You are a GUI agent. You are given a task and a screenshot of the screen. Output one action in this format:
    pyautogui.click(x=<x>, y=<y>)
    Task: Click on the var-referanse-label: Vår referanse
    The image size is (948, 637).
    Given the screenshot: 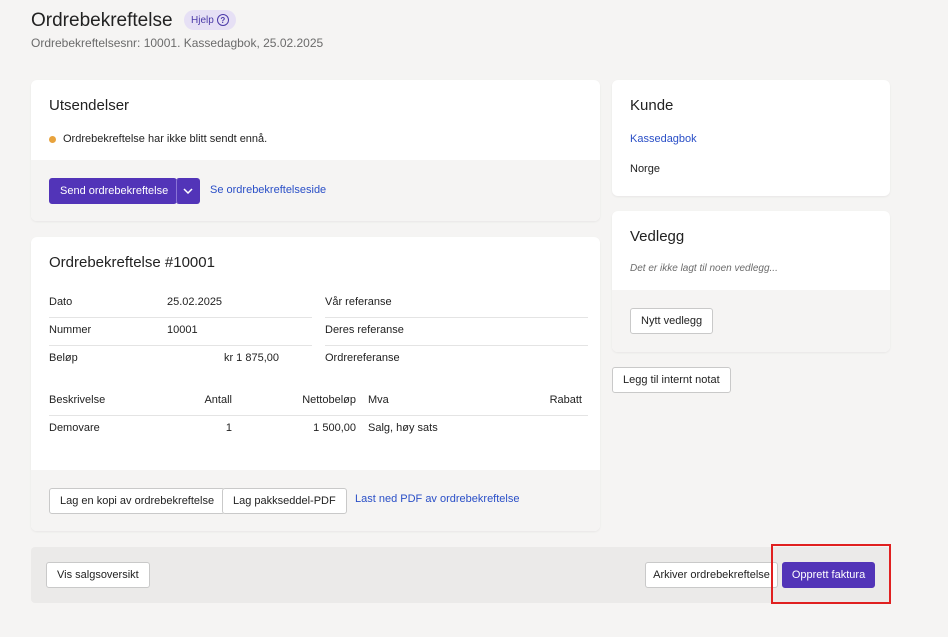 What is the action you would take?
    pyautogui.click(x=358, y=302)
    